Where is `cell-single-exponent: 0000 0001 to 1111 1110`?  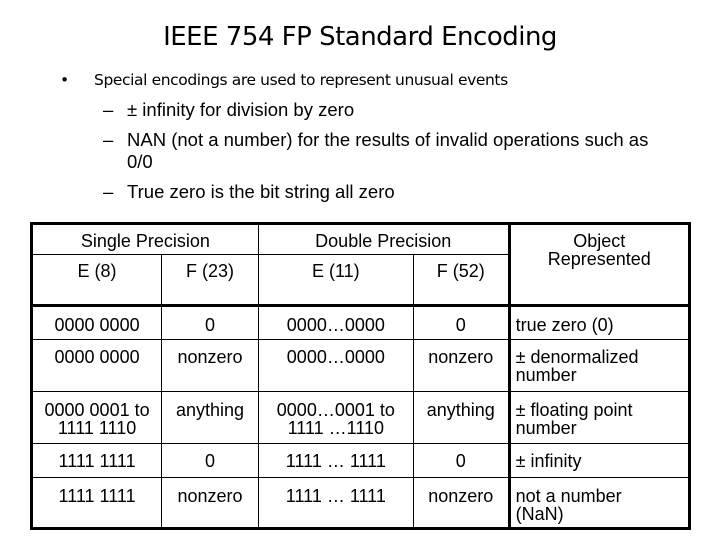
cell-single-exponent: 0000 0001 to 1111 1110 is located at coordinates (96, 417).